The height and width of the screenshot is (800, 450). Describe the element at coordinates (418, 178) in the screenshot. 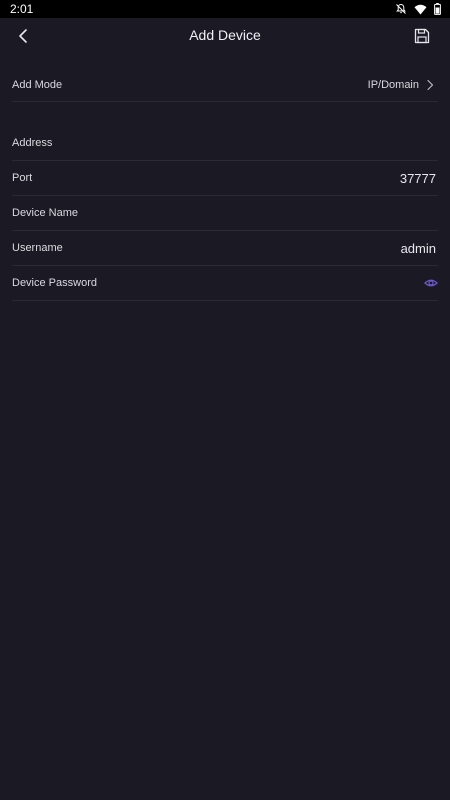

I see `port-value: 37777` at that location.